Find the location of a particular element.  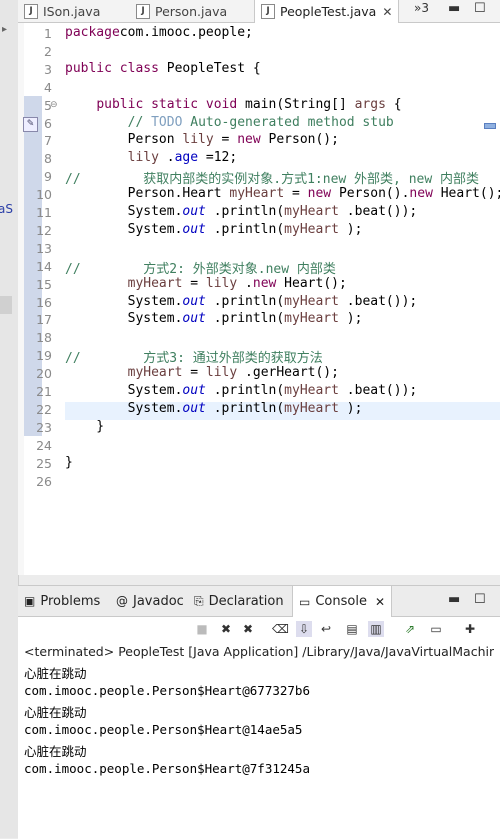

code-token: Heart(); is located at coordinates (311, 283).